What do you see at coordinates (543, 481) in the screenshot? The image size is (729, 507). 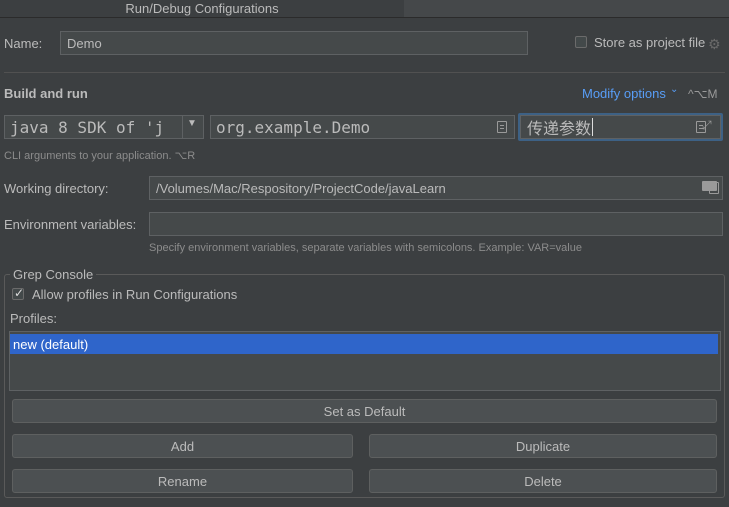 I see `delete-button: Delete` at bounding box center [543, 481].